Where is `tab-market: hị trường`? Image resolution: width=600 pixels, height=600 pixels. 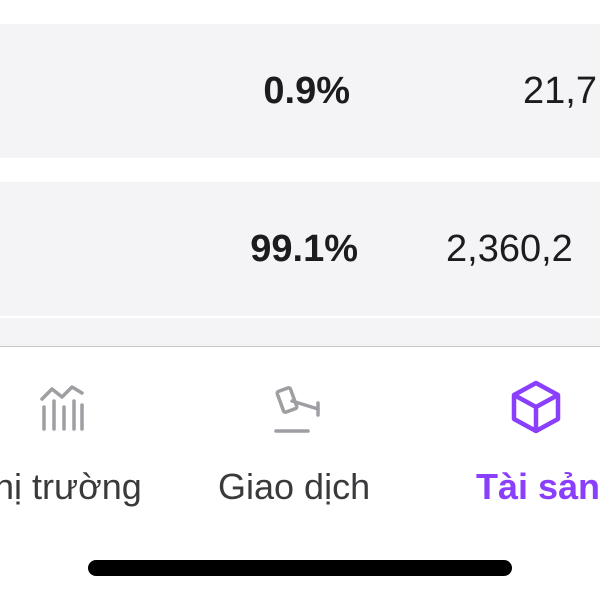
tab-market: hị trường is located at coordinates (90, 437).